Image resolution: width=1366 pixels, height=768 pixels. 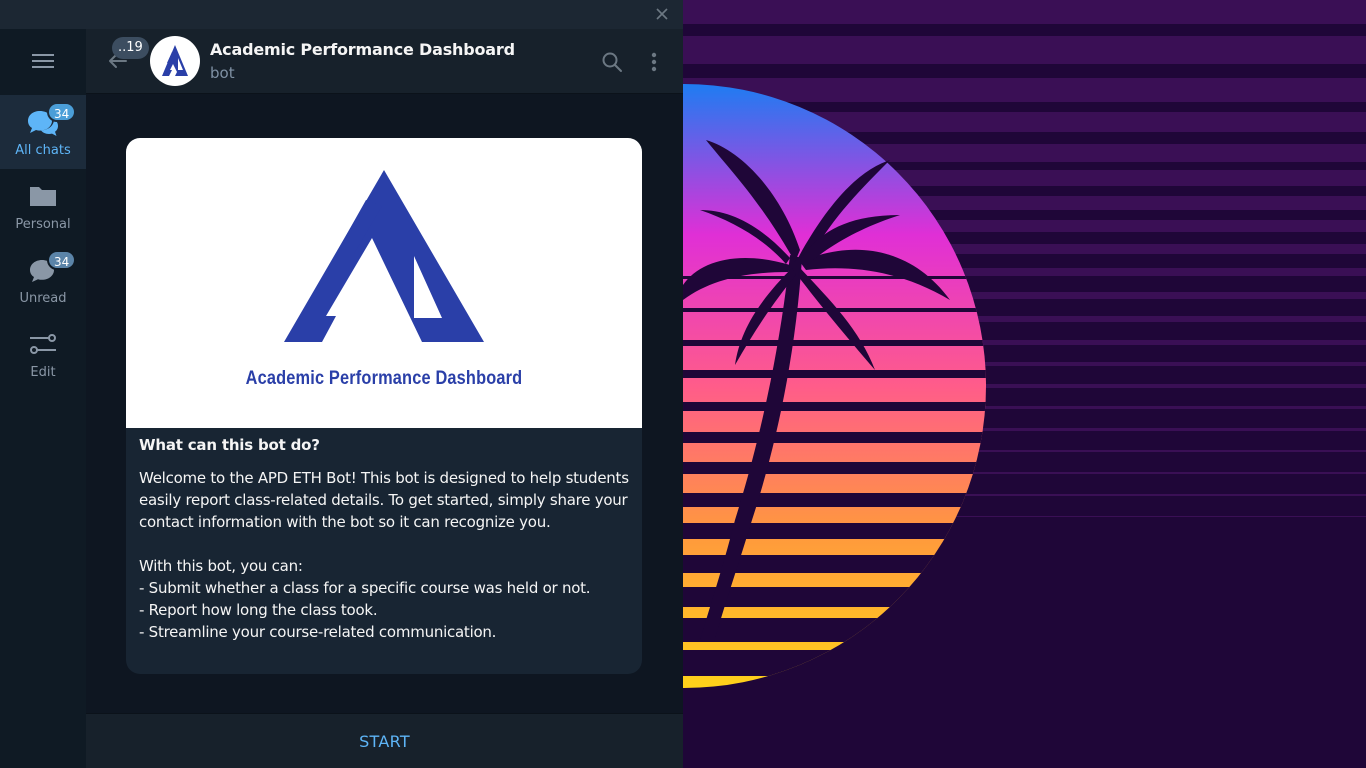 I want to click on folder-unread: 34 Unread, so click(x=43, y=280).